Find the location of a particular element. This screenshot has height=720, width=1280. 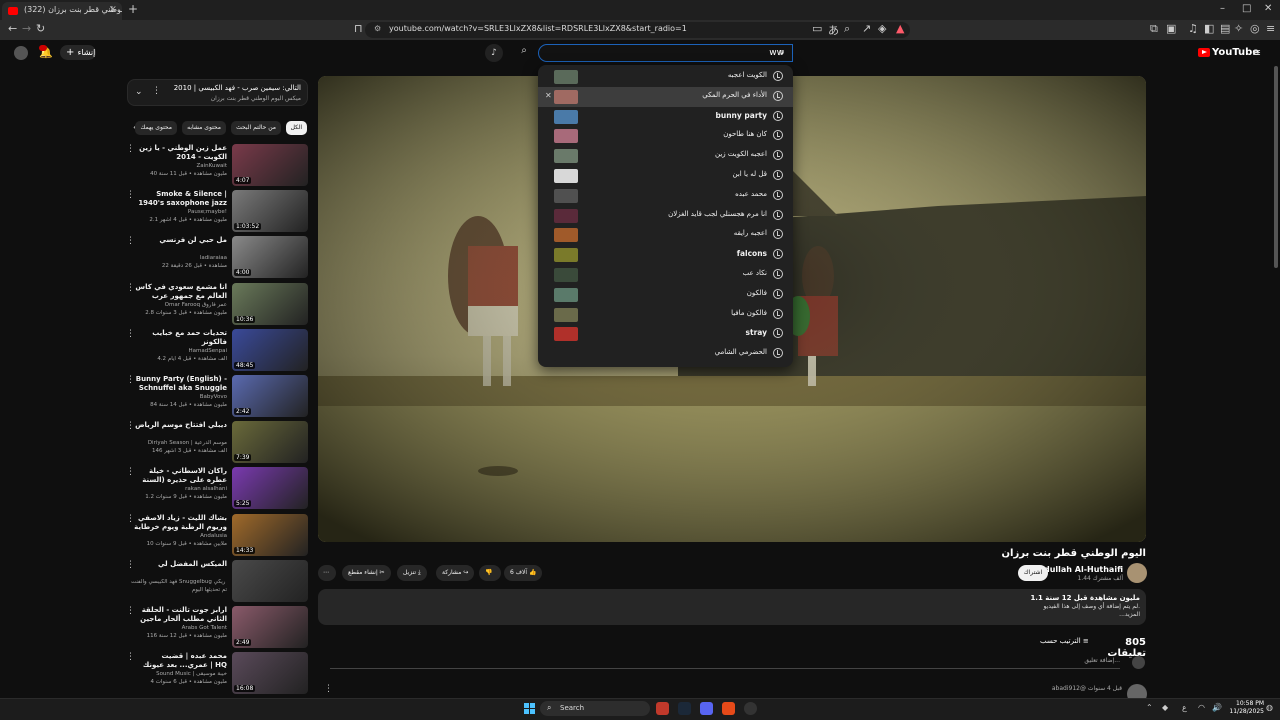

video-thumbnail: 14:33 is located at coordinates (270, 534).